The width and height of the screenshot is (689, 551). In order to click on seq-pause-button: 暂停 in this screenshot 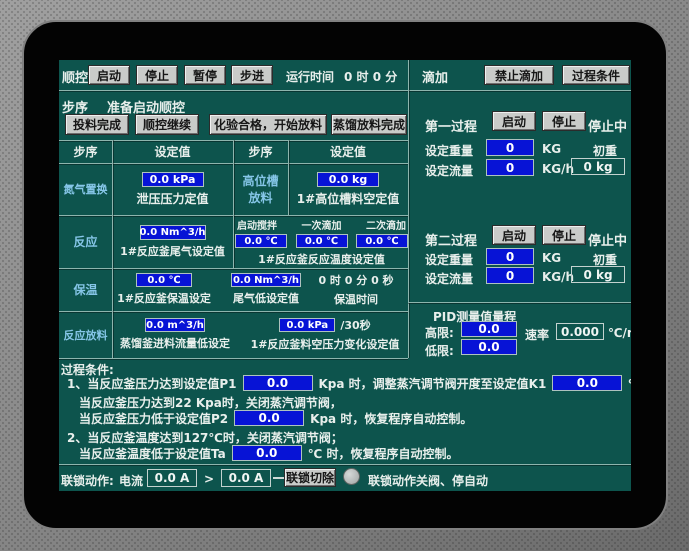, I will do `click(205, 75)`.